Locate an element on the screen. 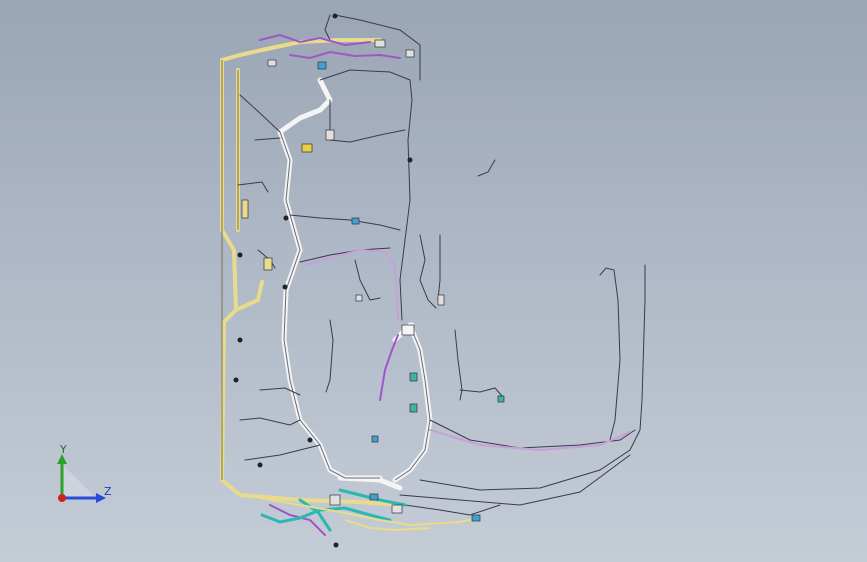 Image resolution: width=867 pixels, height=562 pixels. z-axis-label: Z is located at coordinates (108, 491).